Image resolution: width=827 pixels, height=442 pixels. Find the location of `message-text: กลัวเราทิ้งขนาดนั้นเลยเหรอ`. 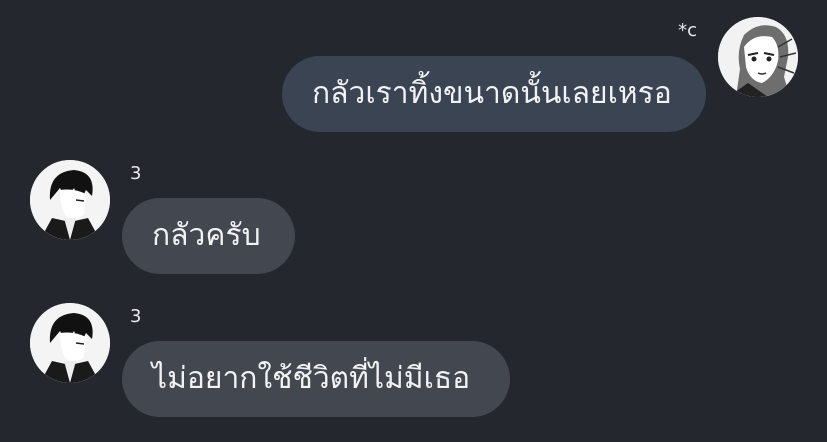

message-text: กลัวเราทิ้งขนาดนั้นเลยเหรอ is located at coordinates (492, 93).